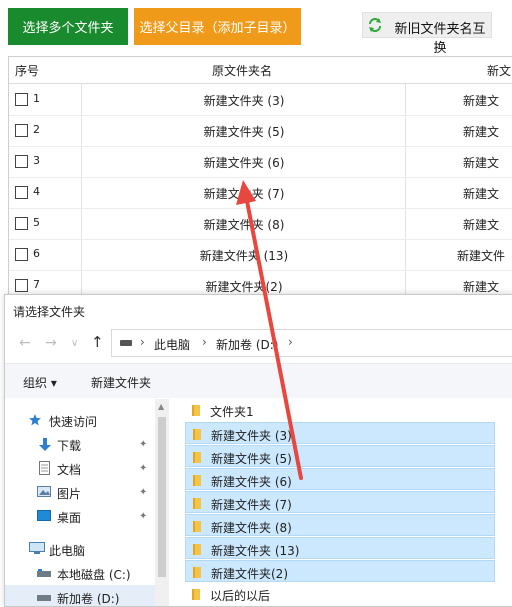  I want to click on original-name: 新建文件夹 (6), so click(244, 163).